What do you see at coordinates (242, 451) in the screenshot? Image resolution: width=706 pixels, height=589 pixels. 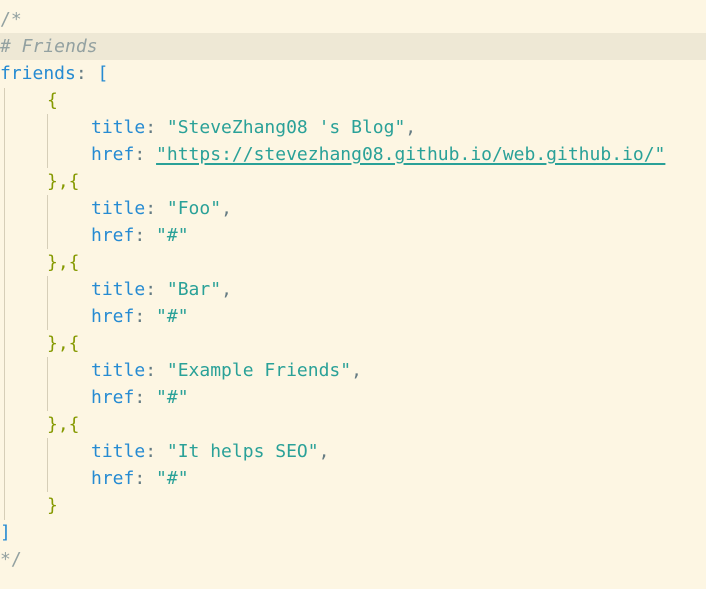 I see `title-value: "It helps SEO"` at bounding box center [242, 451].